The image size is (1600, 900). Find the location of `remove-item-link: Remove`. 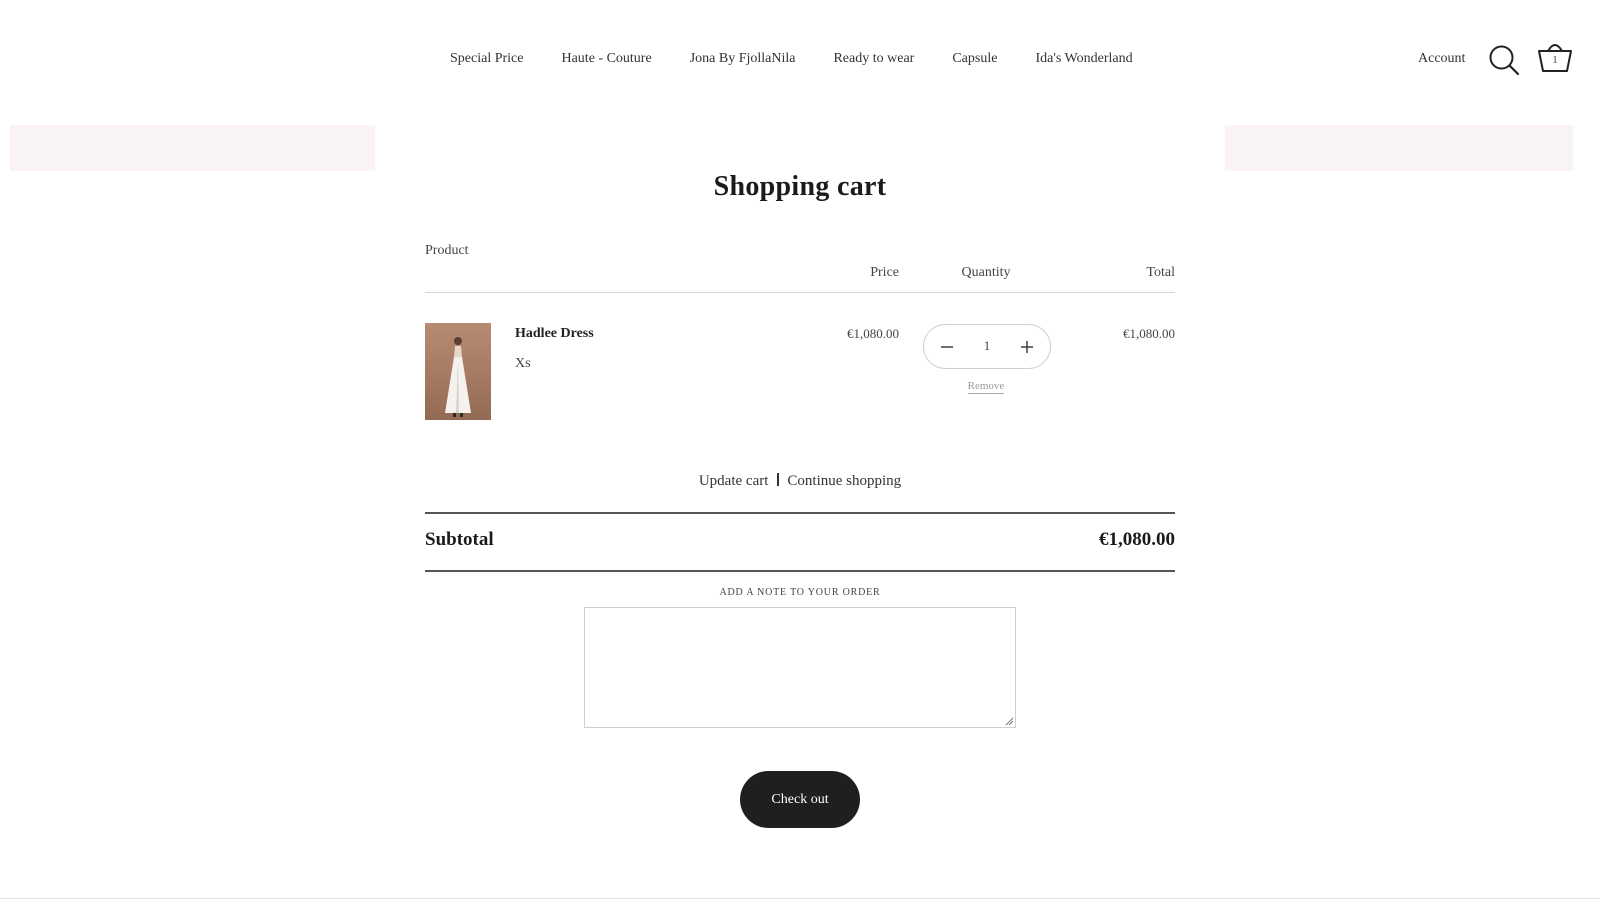

remove-item-link: Remove is located at coordinates (986, 387).